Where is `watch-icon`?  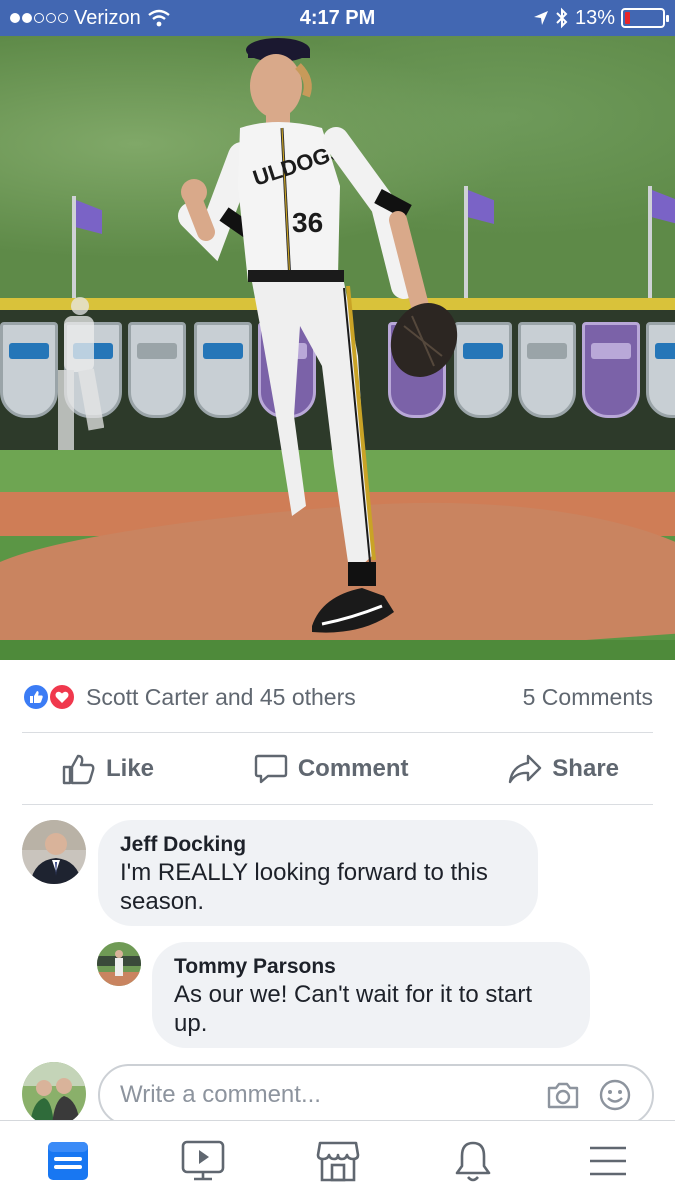
watch-icon is located at coordinates (202, 1160).